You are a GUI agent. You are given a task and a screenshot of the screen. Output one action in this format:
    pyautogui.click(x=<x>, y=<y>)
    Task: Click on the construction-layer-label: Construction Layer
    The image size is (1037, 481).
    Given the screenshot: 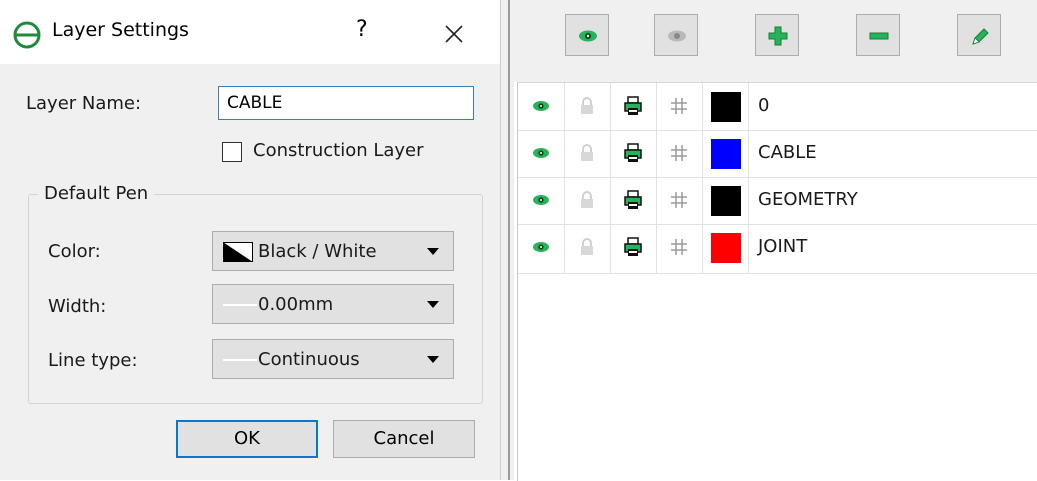 What is the action you would take?
    pyautogui.click(x=338, y=150)
    